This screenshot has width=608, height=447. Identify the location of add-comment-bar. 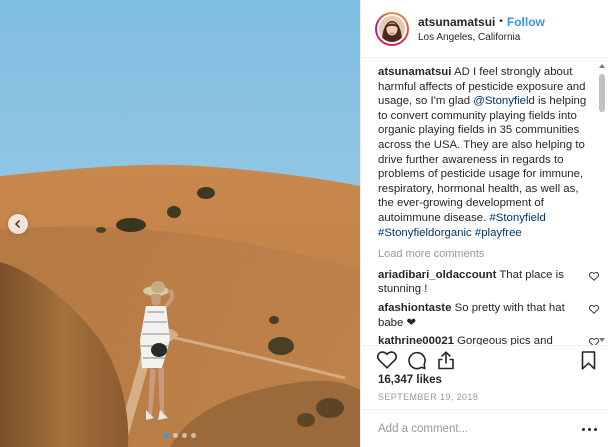
(484, 428).